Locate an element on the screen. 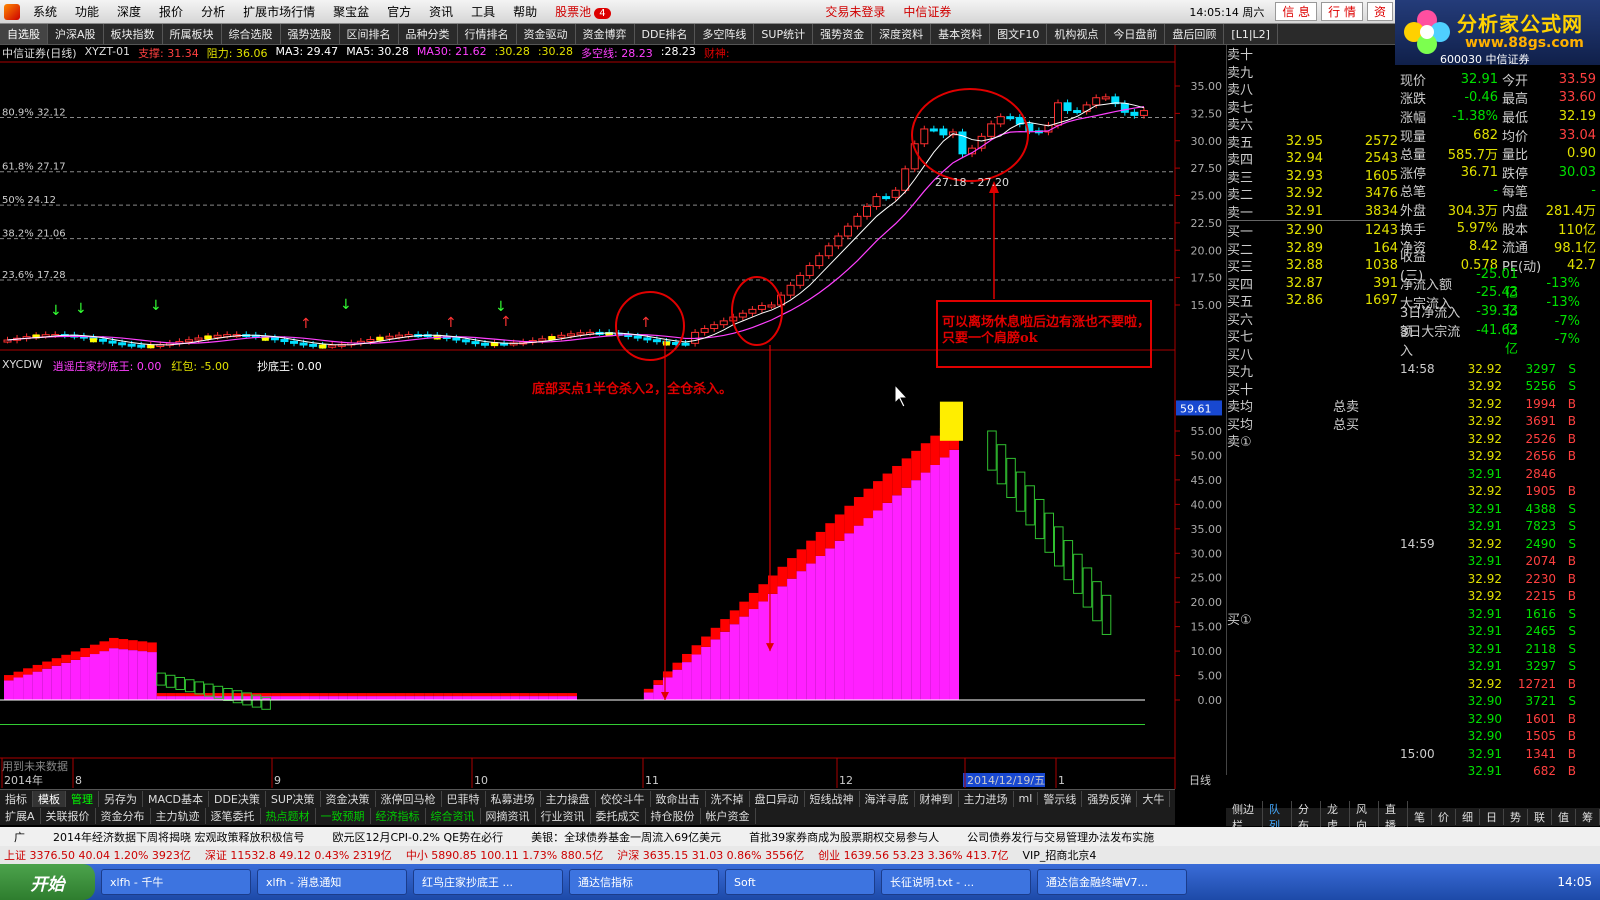  tick-row: 32.92 2526 B is located at coordinates (1500, 439).